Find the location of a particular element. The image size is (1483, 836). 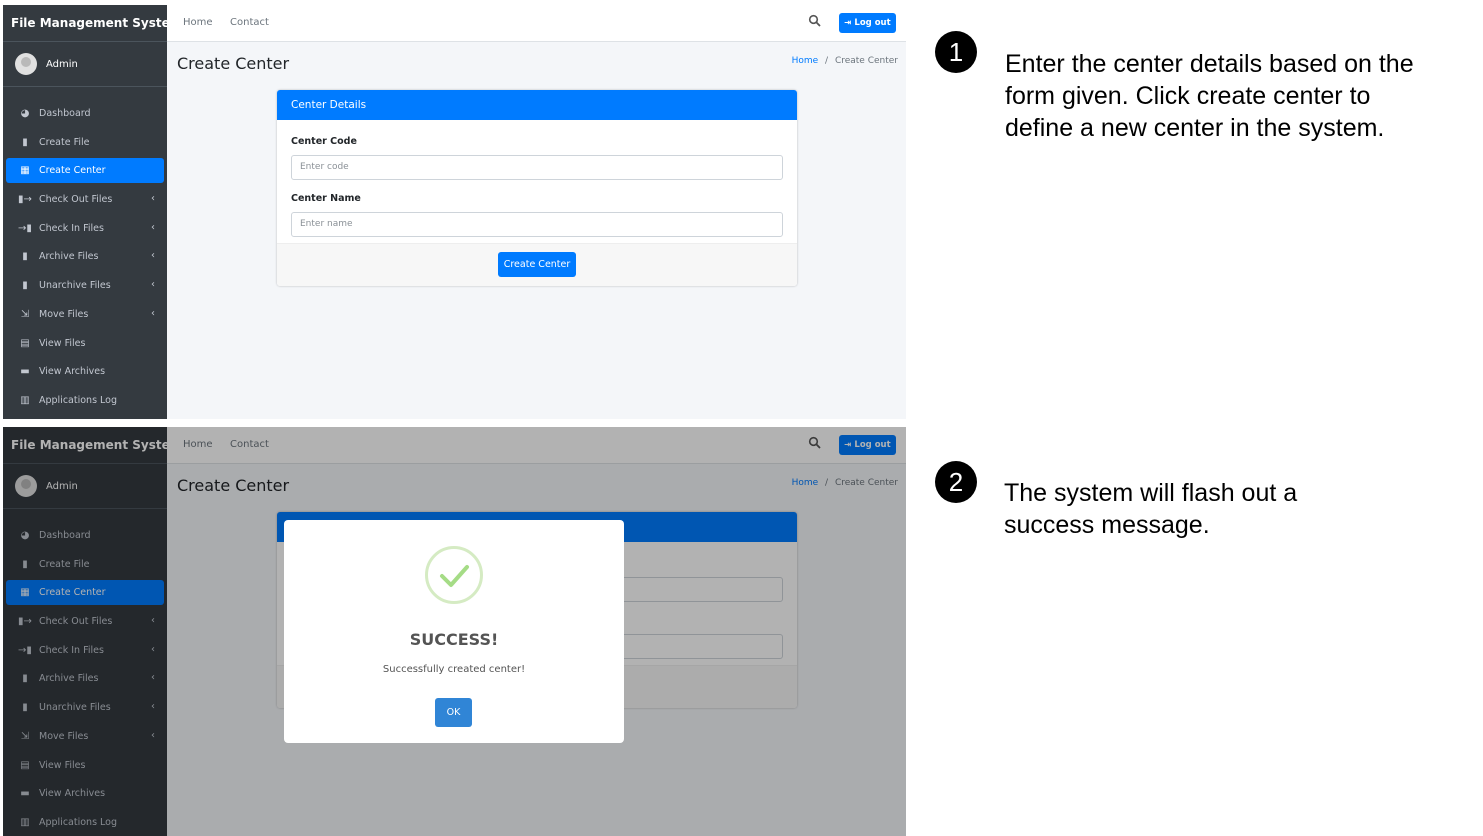

center-name-label: Center Name is located at coordinates (326, 198).